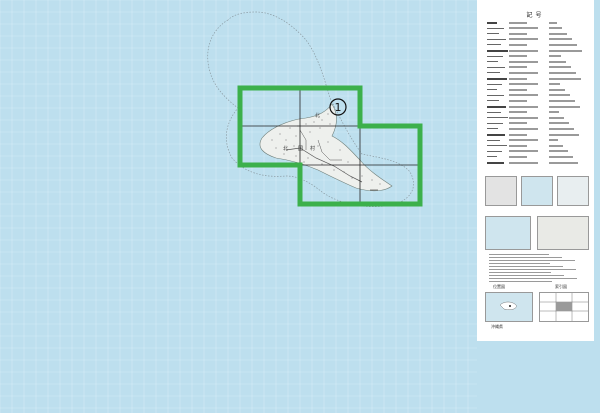 The image size is (600, 413). What do you see at coordinates (509, 307) in the screenshot?
I see `location-map` at bounding box center [509, 307].